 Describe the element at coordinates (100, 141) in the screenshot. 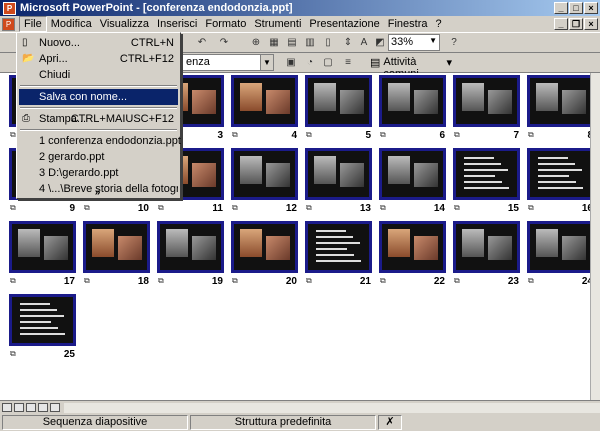

I see `recent-file-1: 1 conferenza endodonzia.ppt` at that location.